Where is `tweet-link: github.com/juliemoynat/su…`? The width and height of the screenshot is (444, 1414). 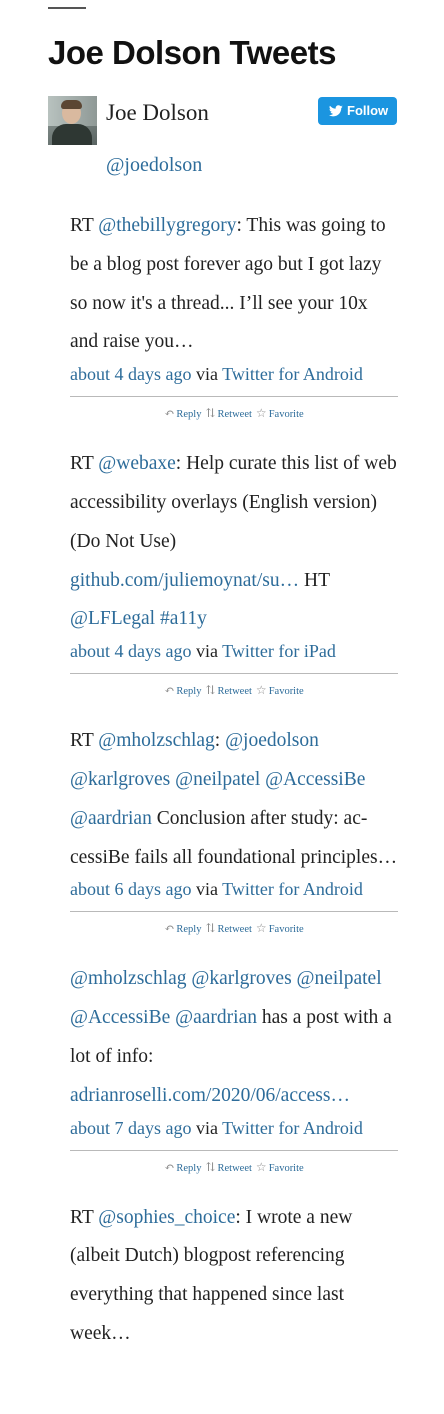 tweet-link: github.com/juliemoynat/su… is located at coordinates (184, 580).